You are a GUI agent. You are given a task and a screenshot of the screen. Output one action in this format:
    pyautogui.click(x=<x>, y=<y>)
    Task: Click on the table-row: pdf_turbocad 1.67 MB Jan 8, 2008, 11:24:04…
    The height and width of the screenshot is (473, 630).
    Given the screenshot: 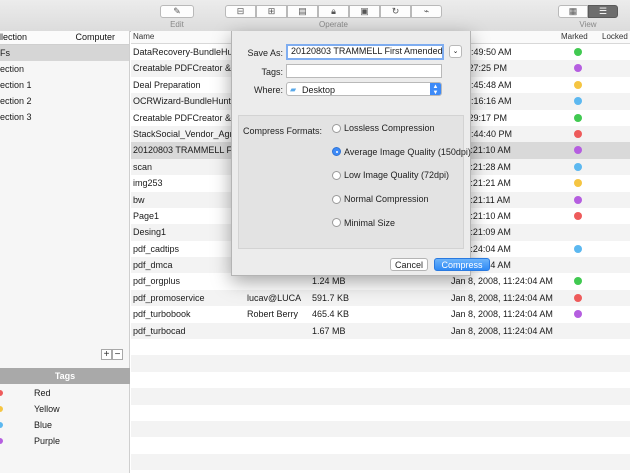 What is the action you would take?
    pyautogui.click(x=380, y=331)
    